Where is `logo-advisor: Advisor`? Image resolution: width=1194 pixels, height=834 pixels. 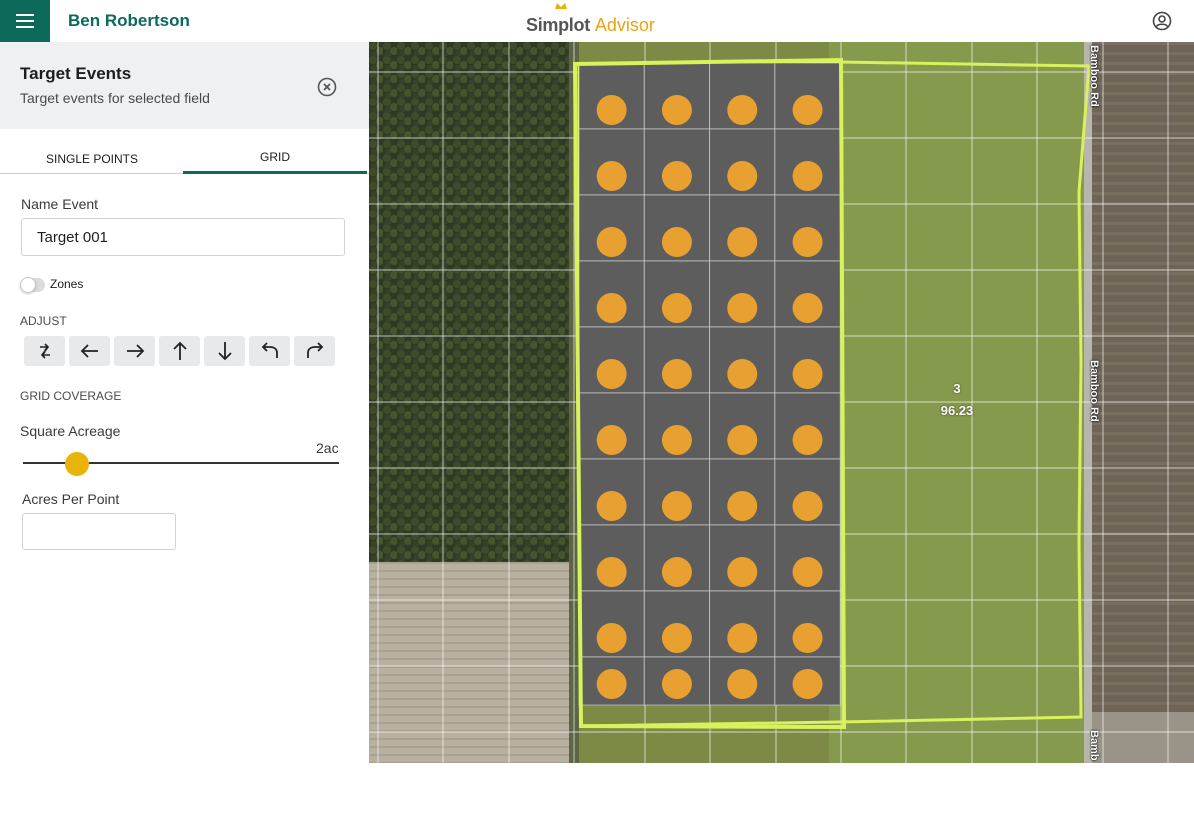
logo-advisor: Advisor is located at coordinates (624, 25).